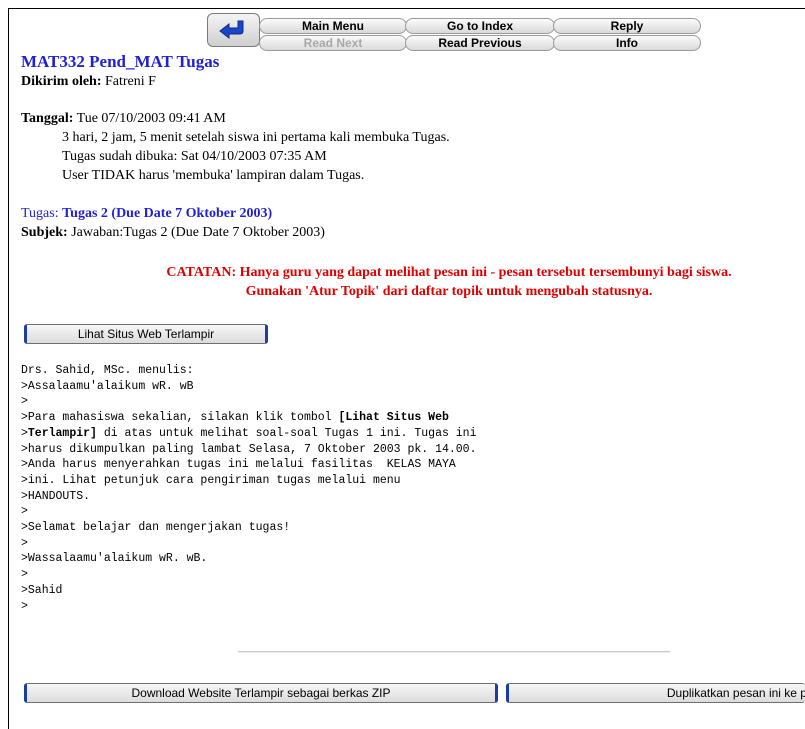 The image size is (805, 729). Describe the element at coordinates (114, 559) in the screenshot. I see `message-line: >Wassalaamu'alaikum wR. wB.` at that location.